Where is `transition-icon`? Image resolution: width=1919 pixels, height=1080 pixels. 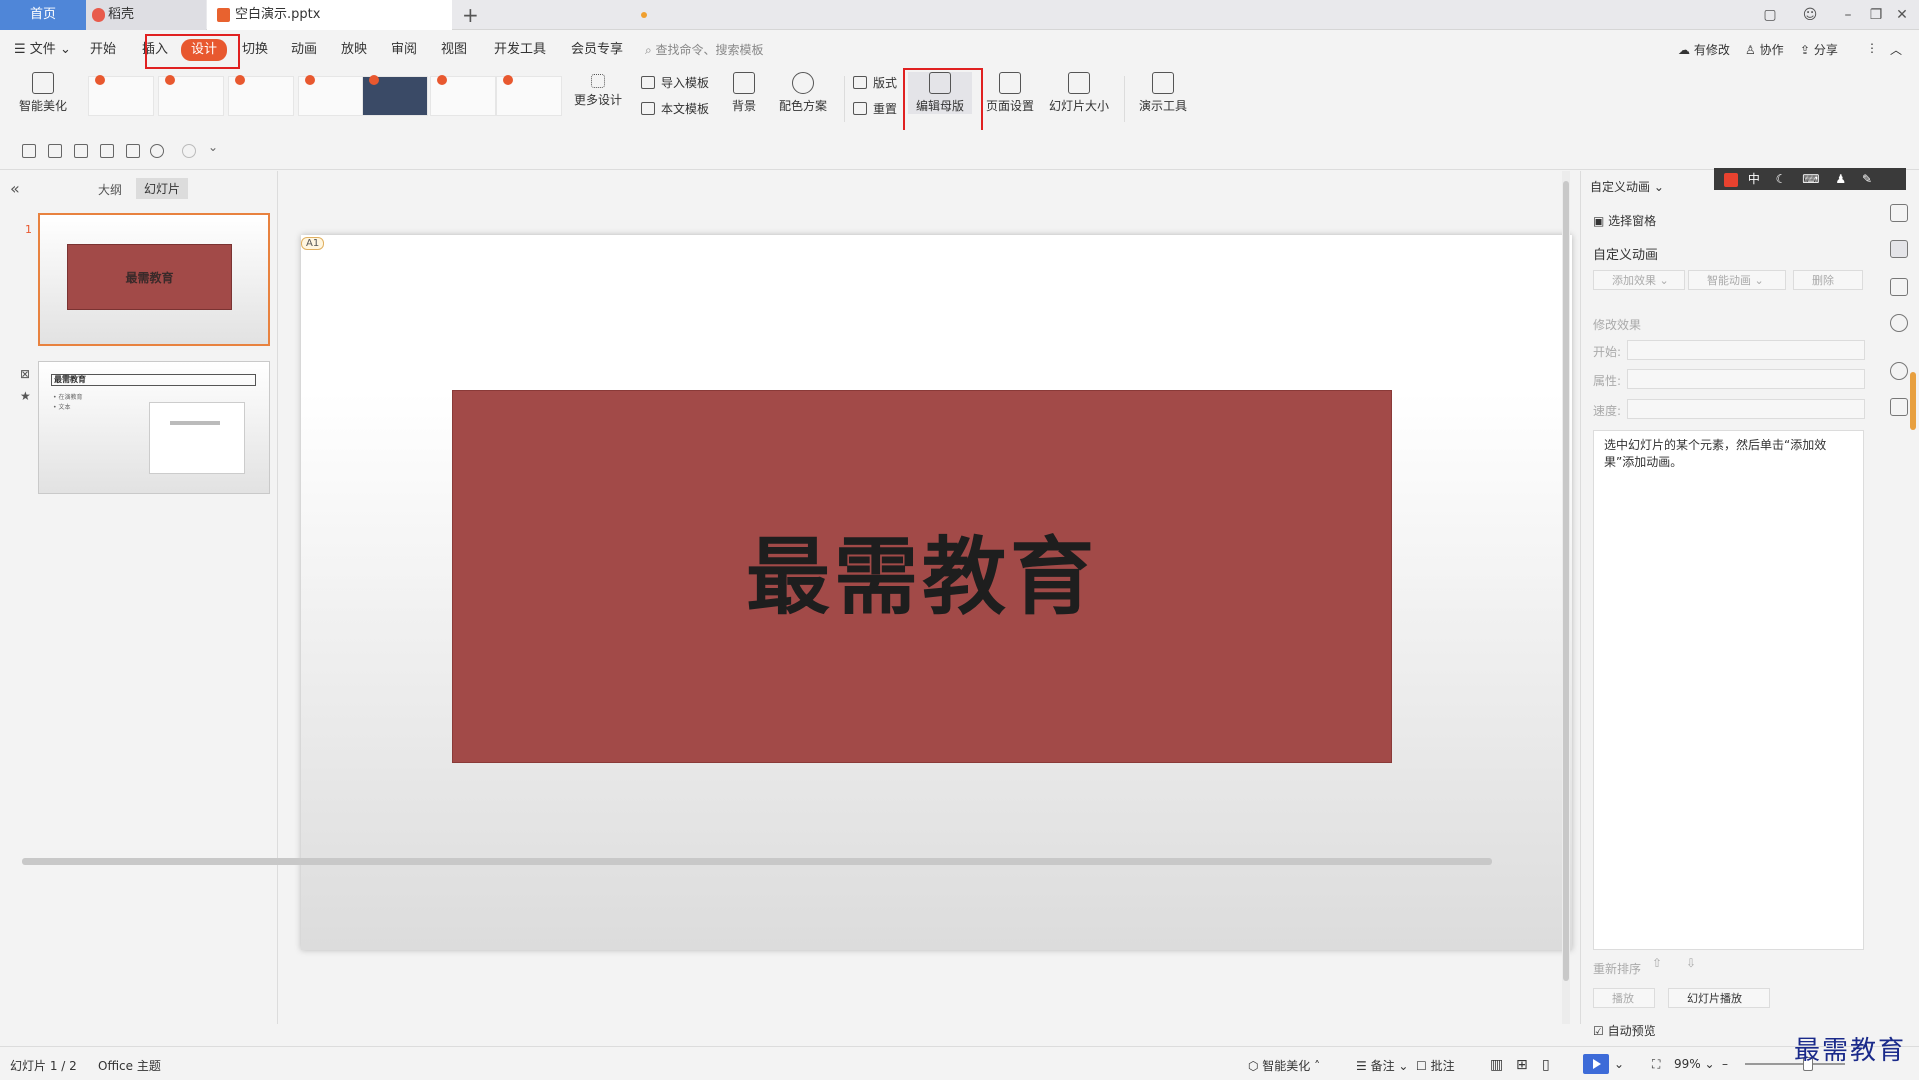 transition-icon is located at coordinates (1899, 287).